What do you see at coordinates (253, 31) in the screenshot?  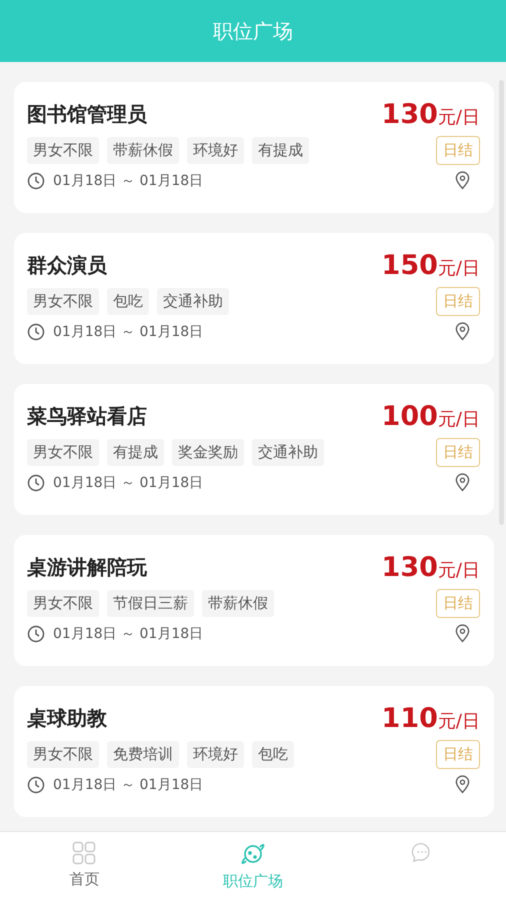 I see `page-title: 职位广场` at bounding box center [253, 31].